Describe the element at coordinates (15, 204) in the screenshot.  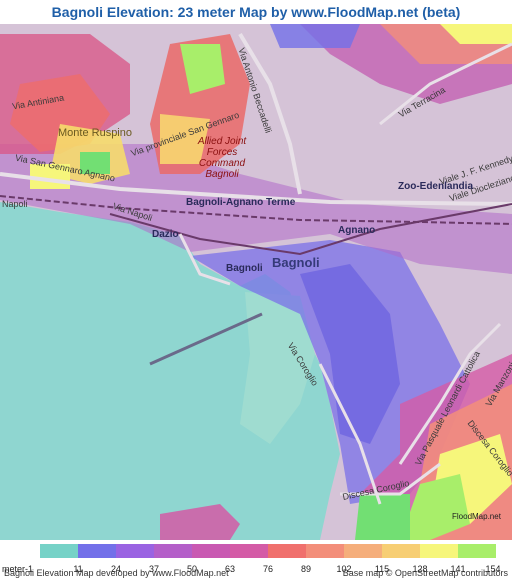
I see `place-label-edge: Napoli` at that location.